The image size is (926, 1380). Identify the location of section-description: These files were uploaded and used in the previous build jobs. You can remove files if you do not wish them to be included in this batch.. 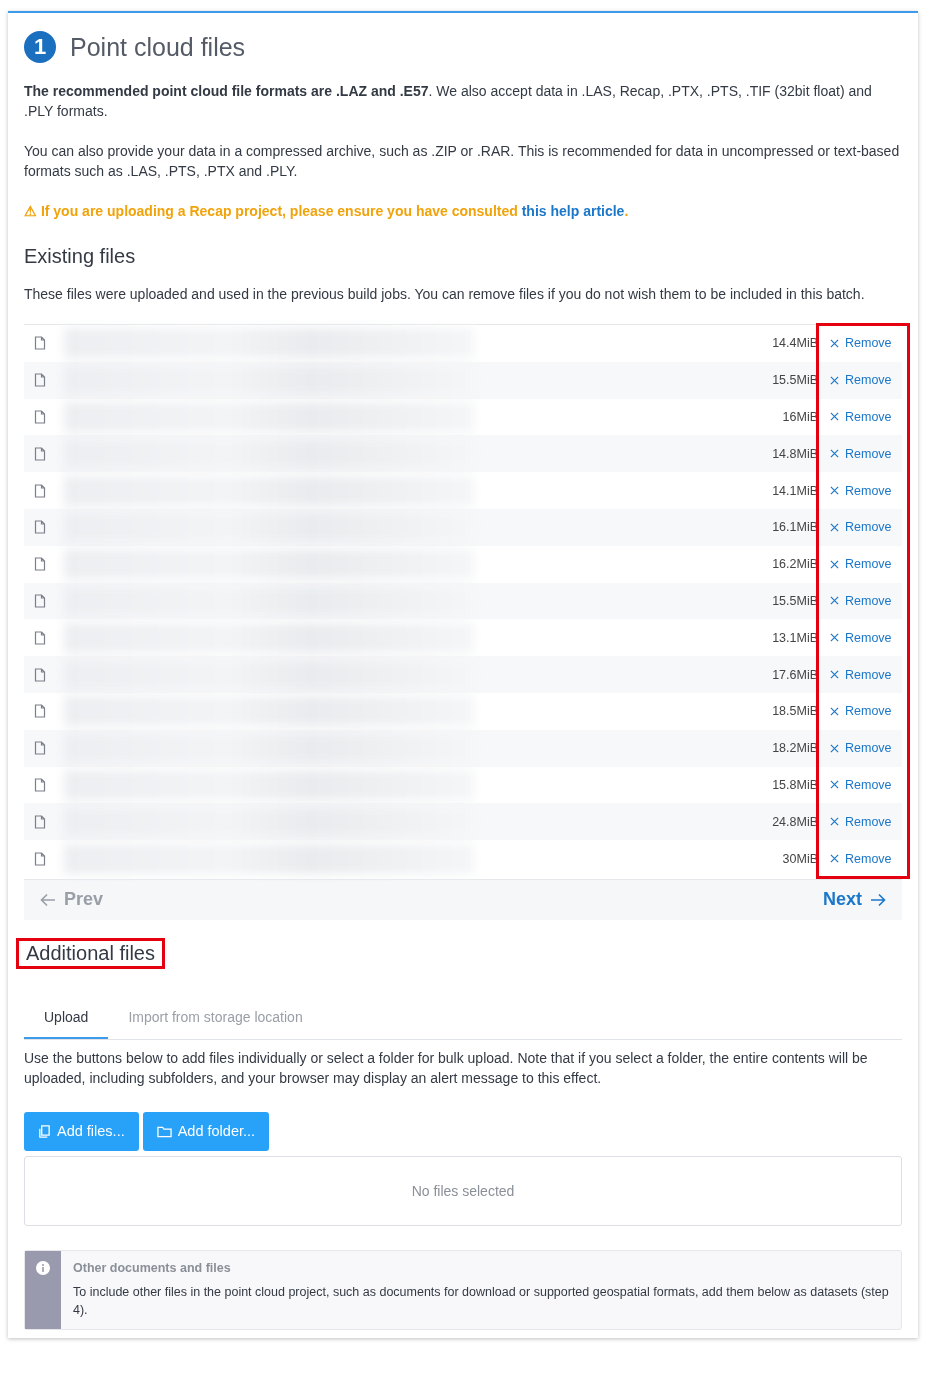
(445, 294).